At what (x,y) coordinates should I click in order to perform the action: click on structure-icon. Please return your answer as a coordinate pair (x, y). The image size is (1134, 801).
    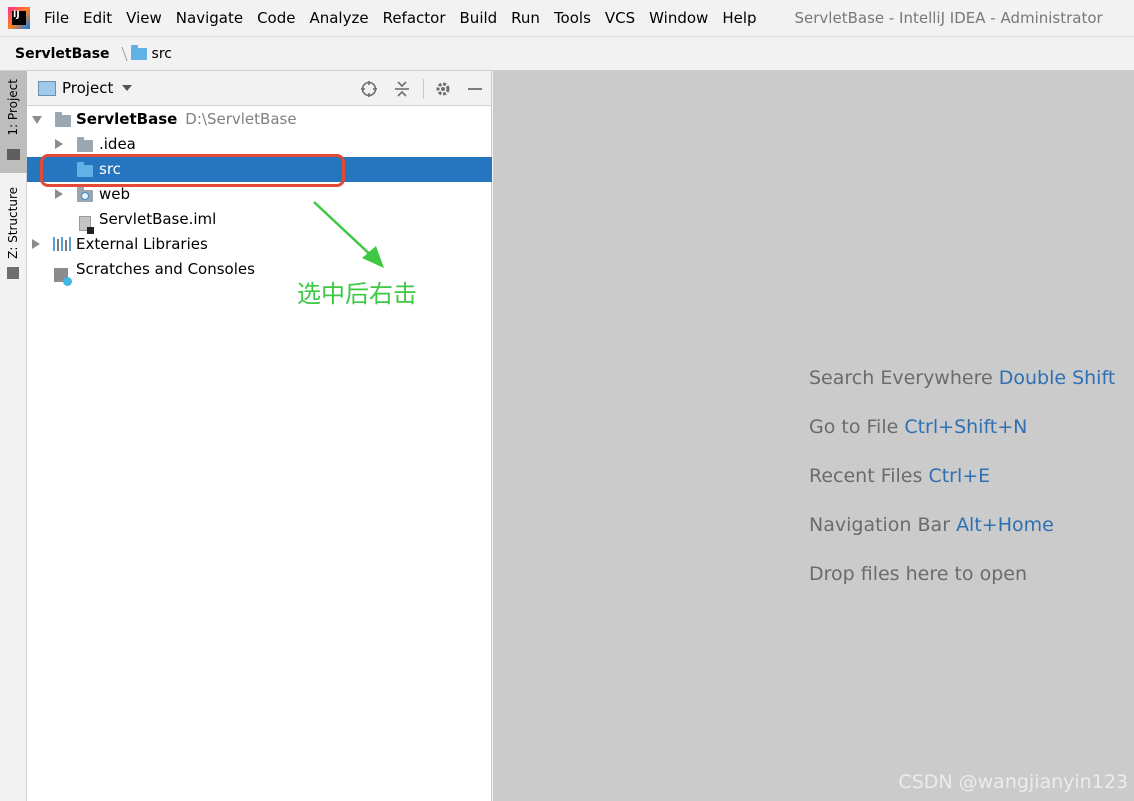
    Looking at the image, I should click on (13, 273).